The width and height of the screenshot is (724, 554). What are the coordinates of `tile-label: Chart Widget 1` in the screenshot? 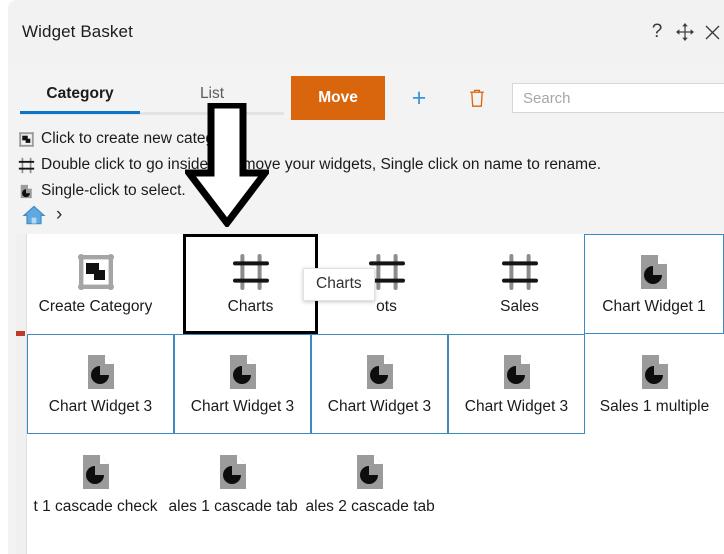 It's located at (654, 306).